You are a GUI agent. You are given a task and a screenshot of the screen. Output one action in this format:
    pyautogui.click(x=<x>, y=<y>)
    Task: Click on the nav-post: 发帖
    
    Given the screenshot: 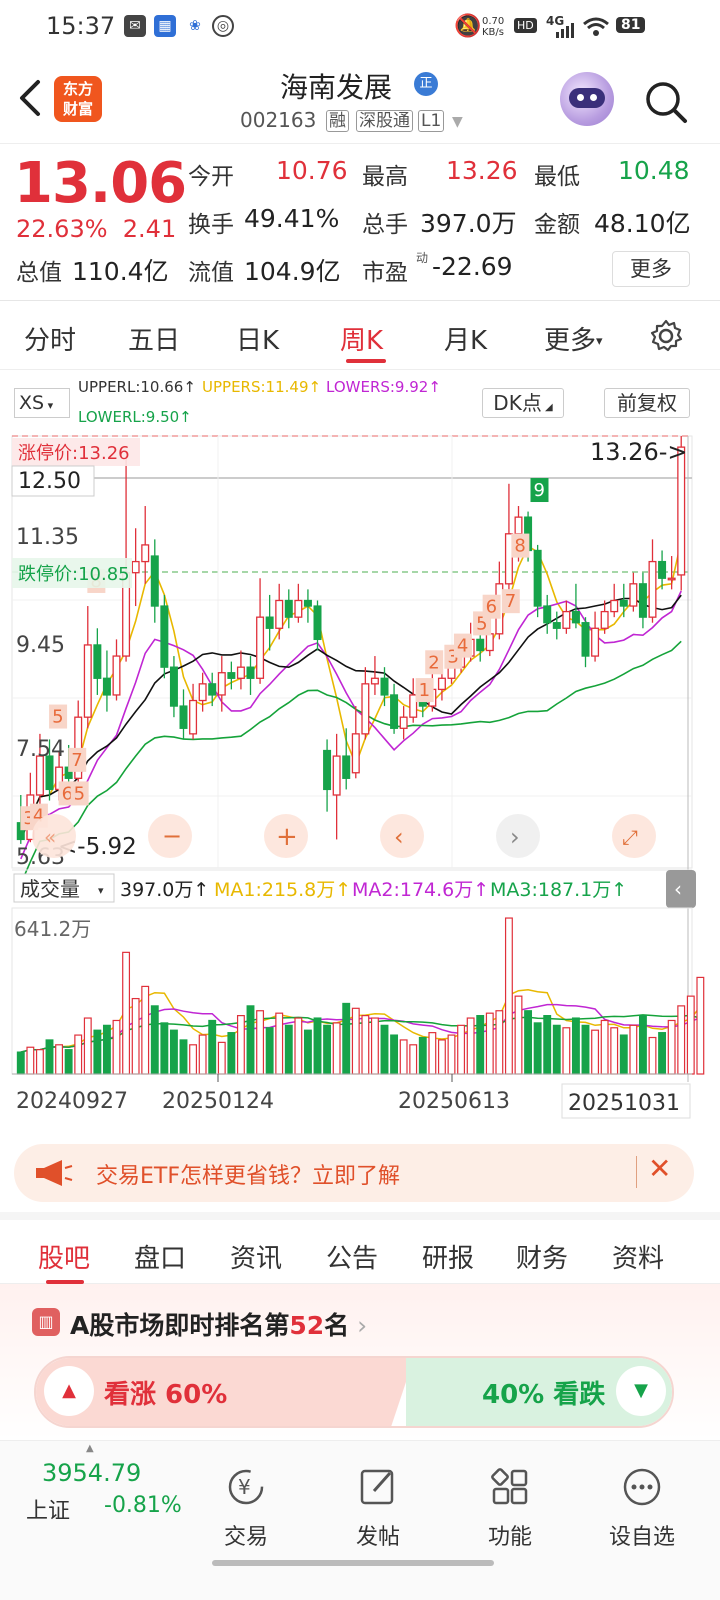 What is the action you would take?
    pyautogui.click(x=378, y=1508)
    